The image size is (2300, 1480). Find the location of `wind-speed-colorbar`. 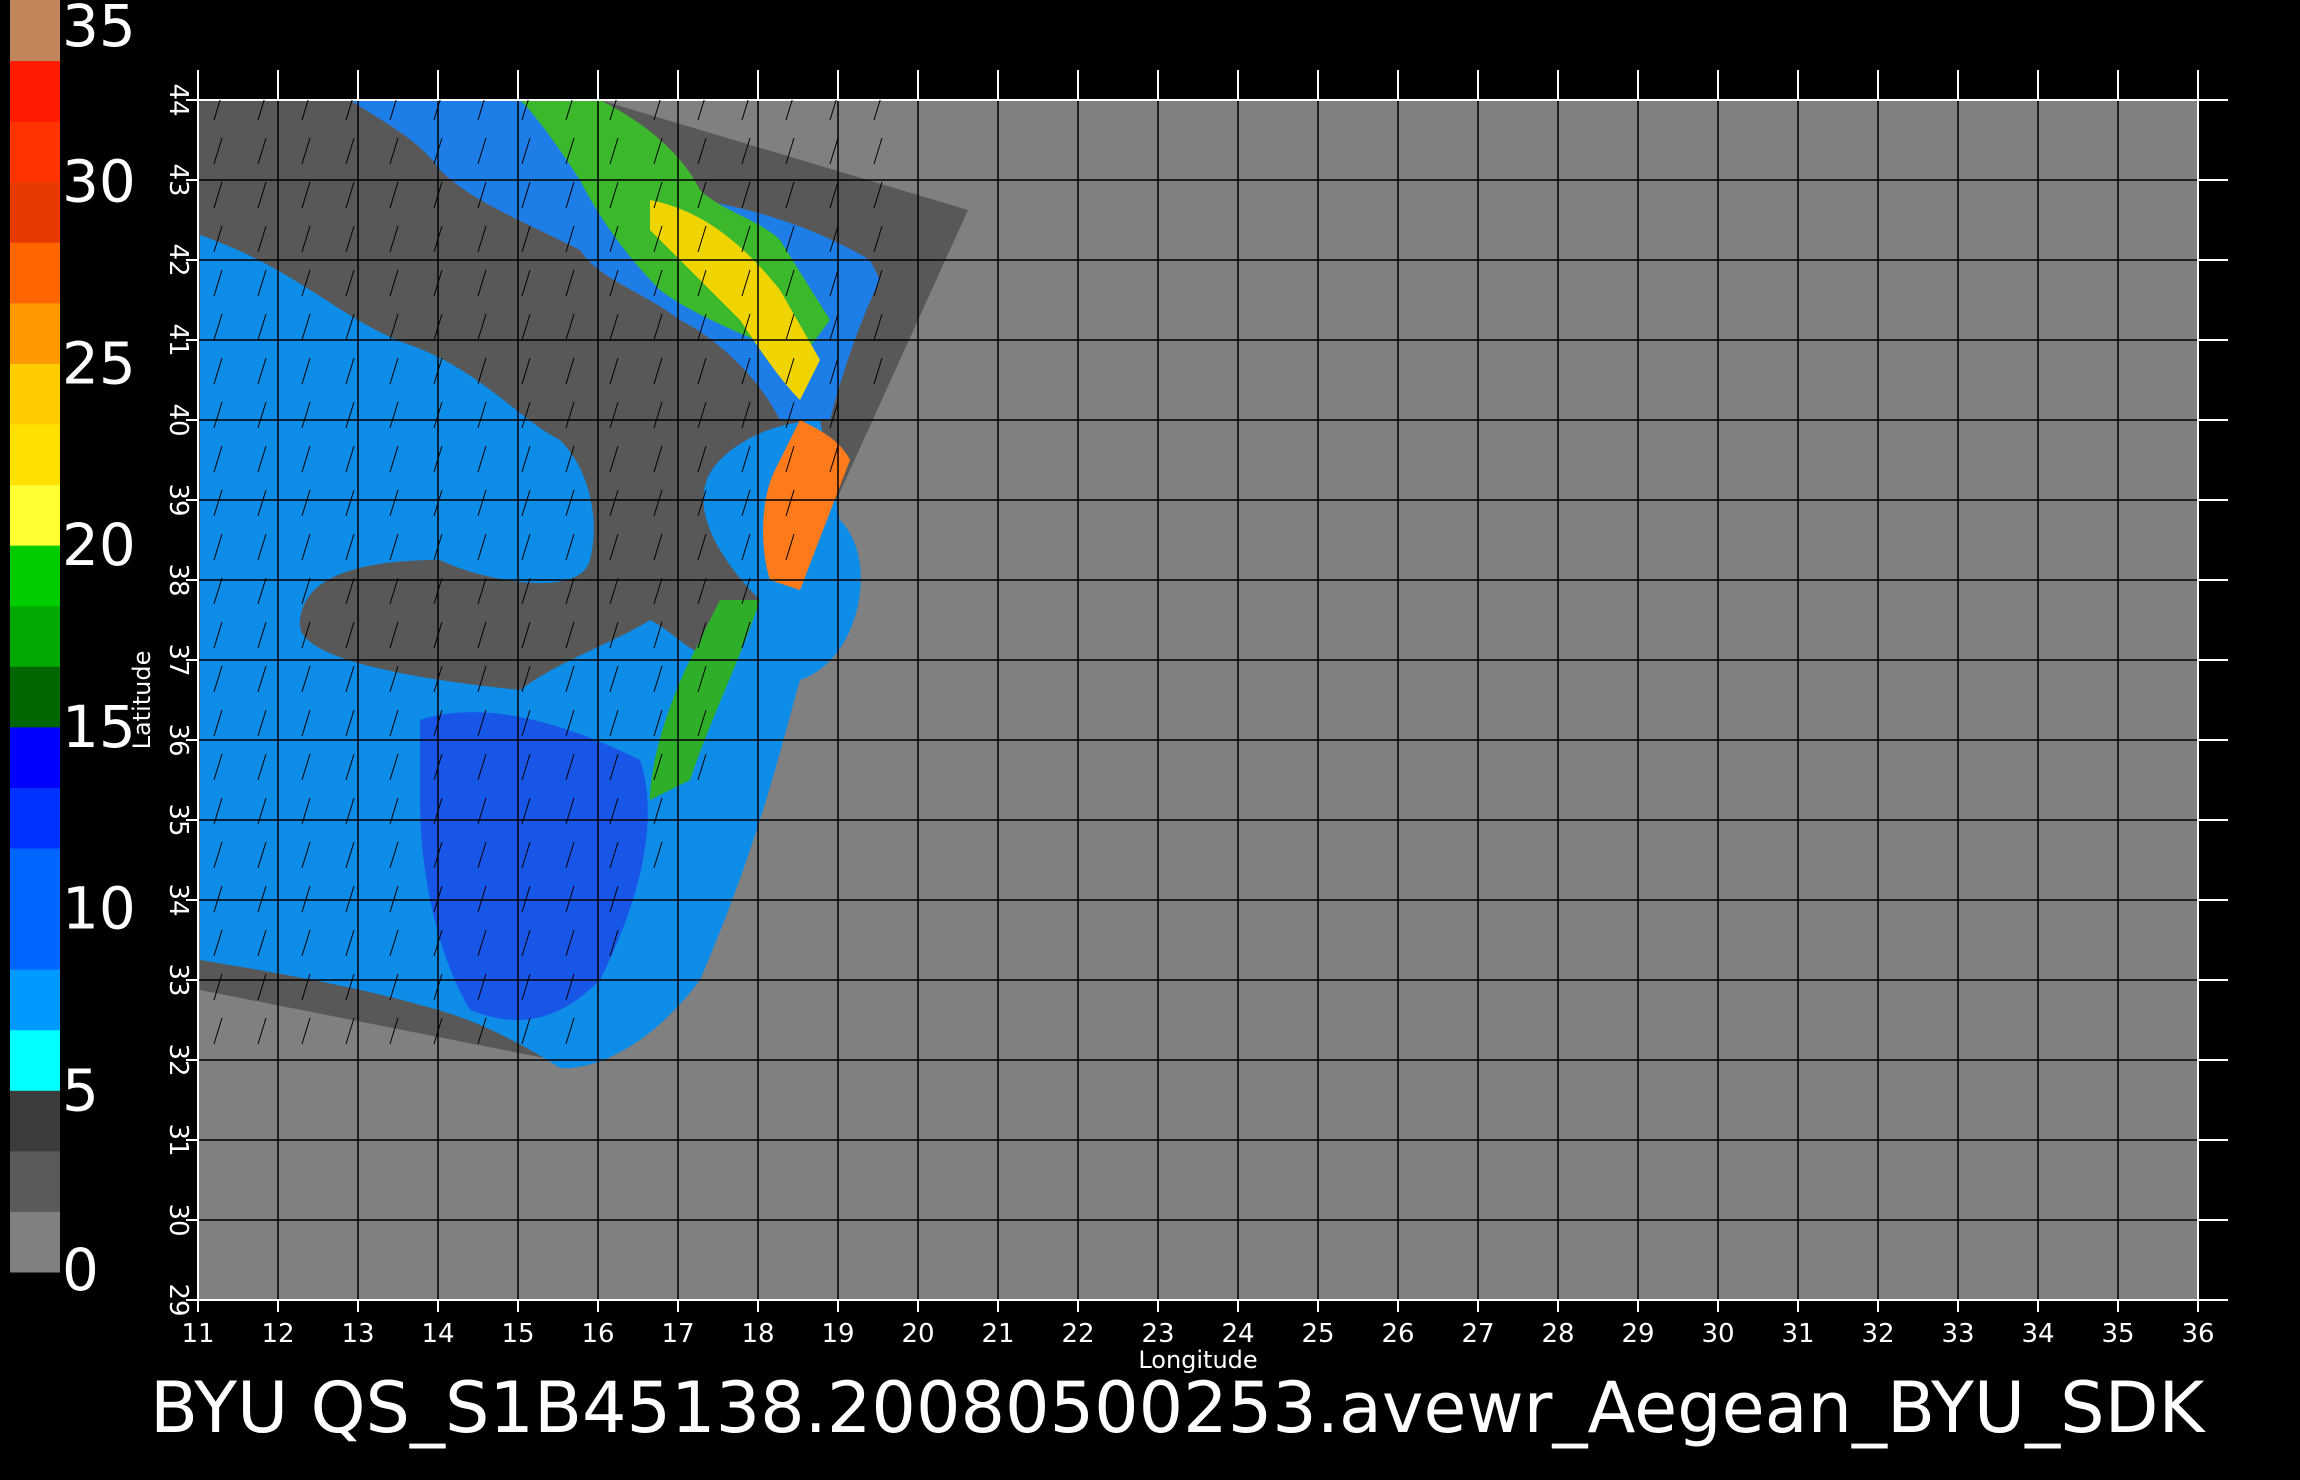

wind-speed-colorbar is located at coordinates (35, 636).